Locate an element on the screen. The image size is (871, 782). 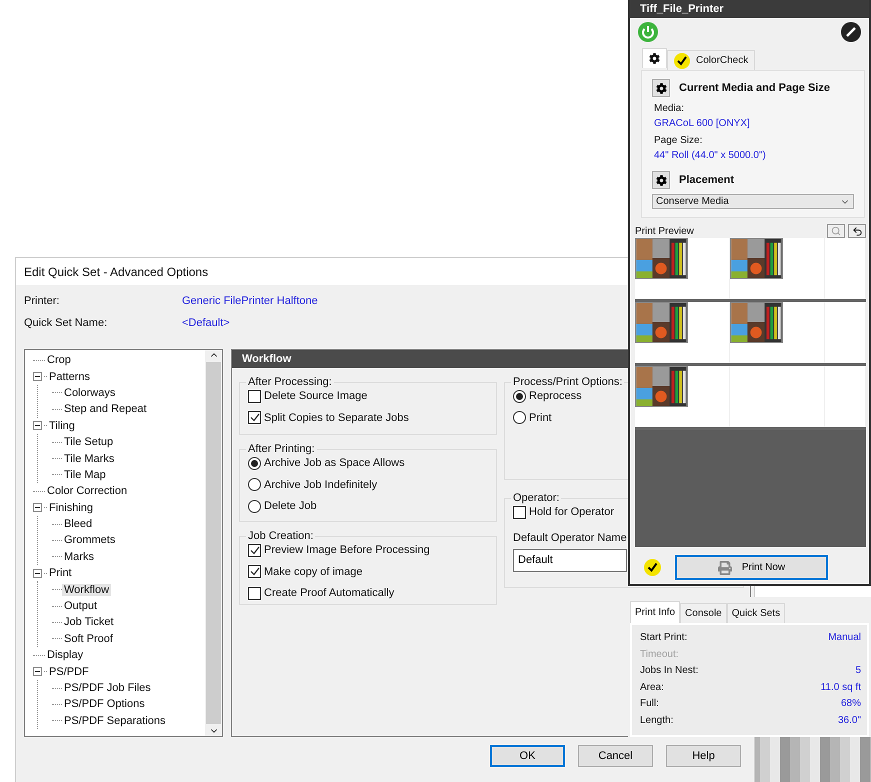
radio-label: Delete Job is located at coordinates (290, 506).